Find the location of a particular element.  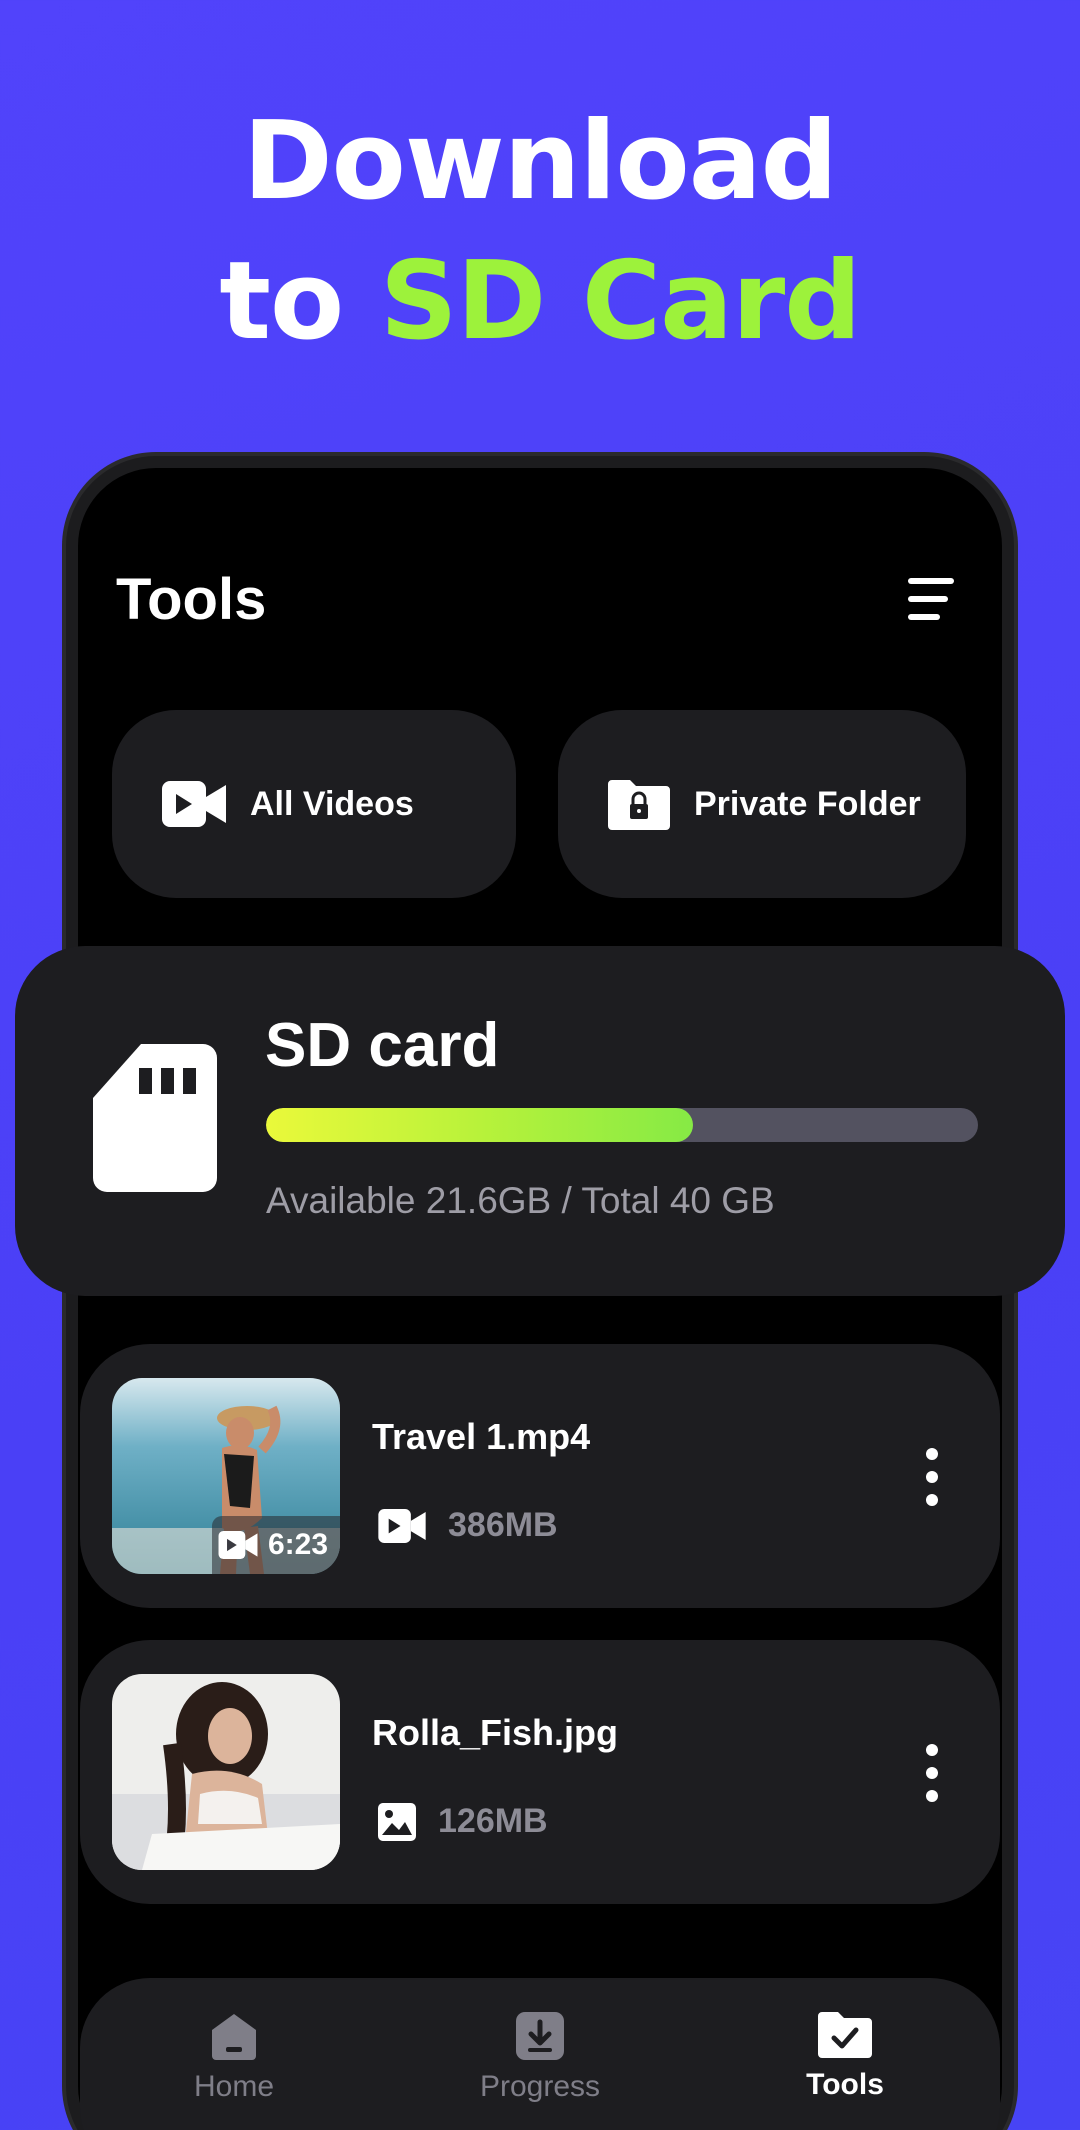

tab-progress: Progress is located at coordinates (540, 2058).